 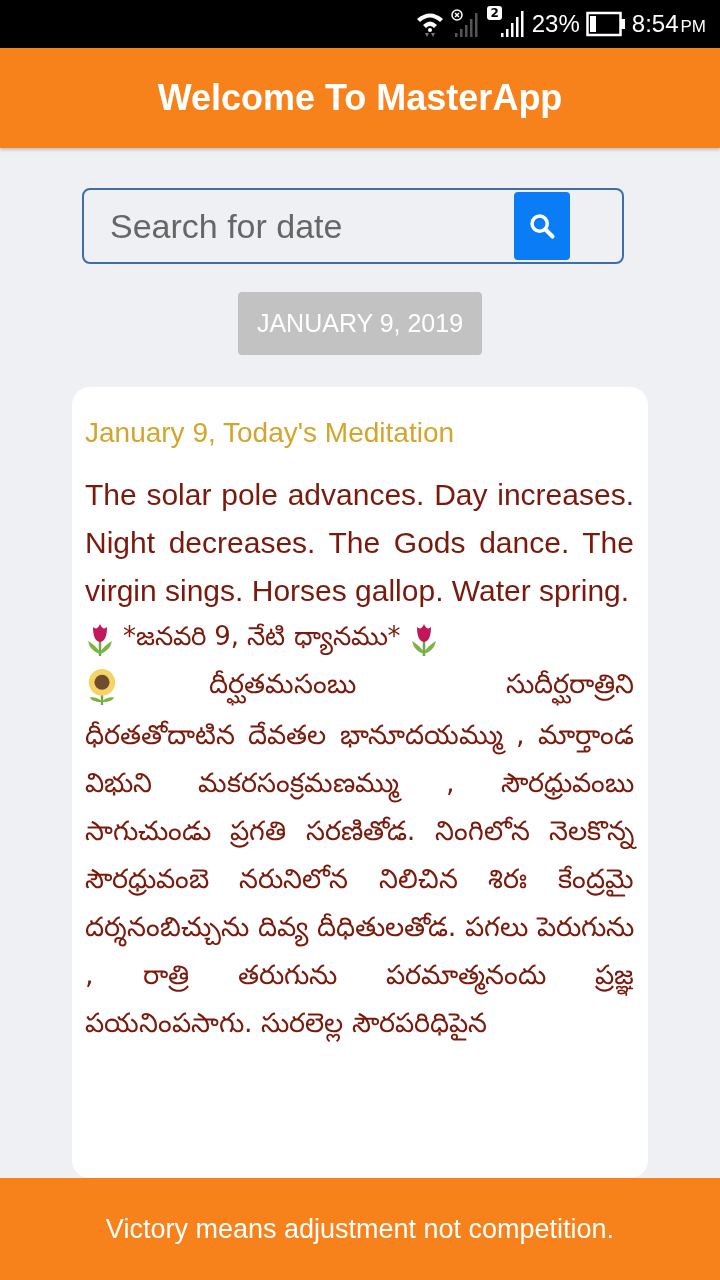 I want to click on search-input: Search for date, so click(x=311, y=226).